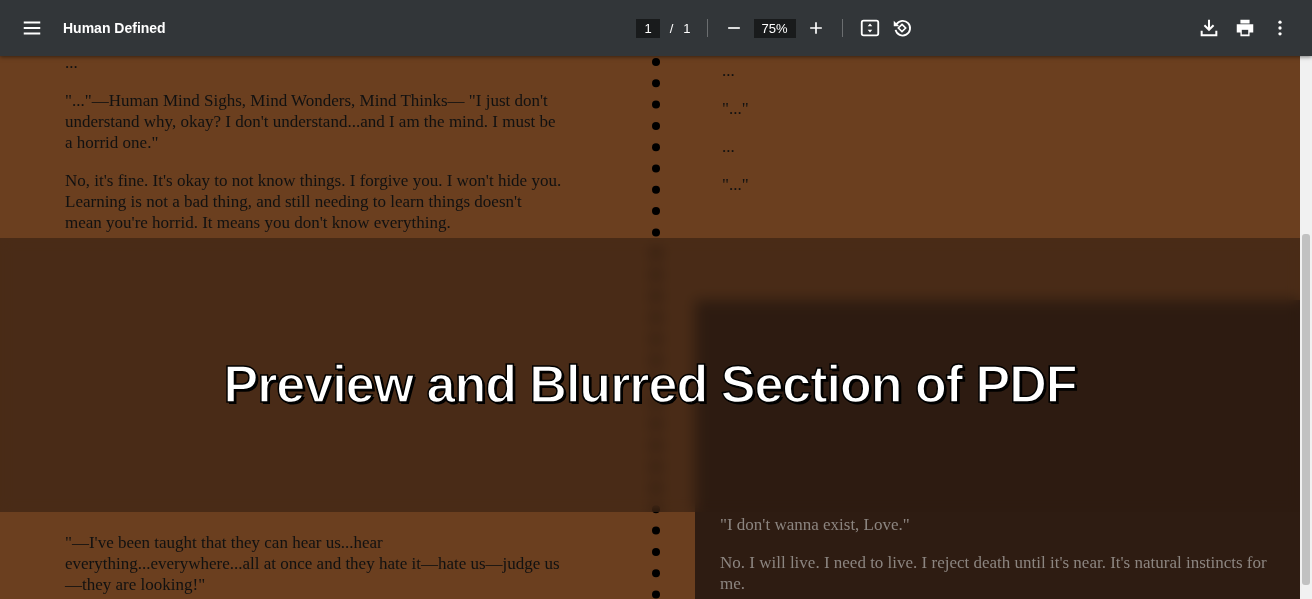 This screenshot has height=599, width=1312. What do you see at coordinates (815, 524) in the screenshot?
I see `paragraph: "I don't wanna exist, Love."` at bounding box center [815, 524].